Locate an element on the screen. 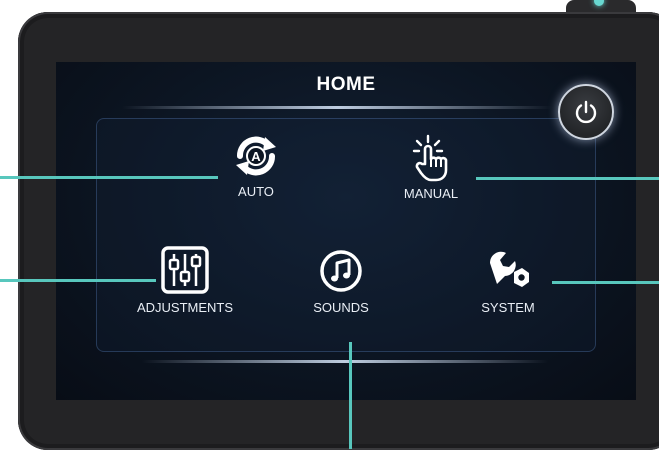 This screenshot has width=659, height=450. tile-manual: MANUAL is located at coordinates (431, 167).